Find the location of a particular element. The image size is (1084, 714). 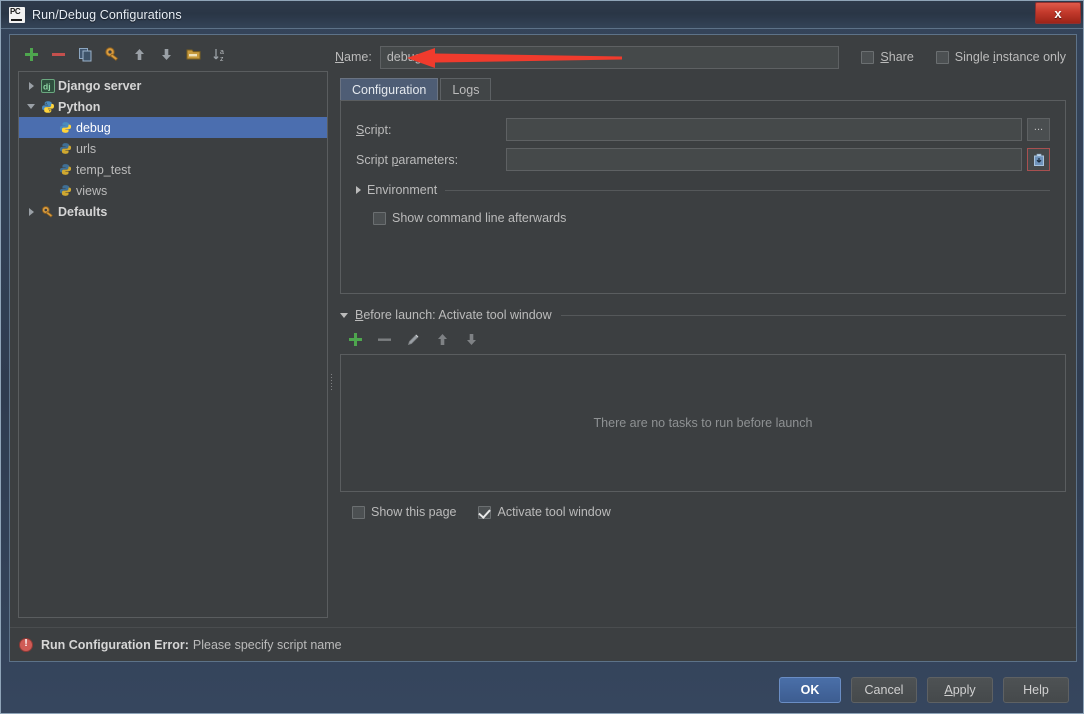

show-command-line-label: Show command line afterwards is located at coordinates (479, 218).